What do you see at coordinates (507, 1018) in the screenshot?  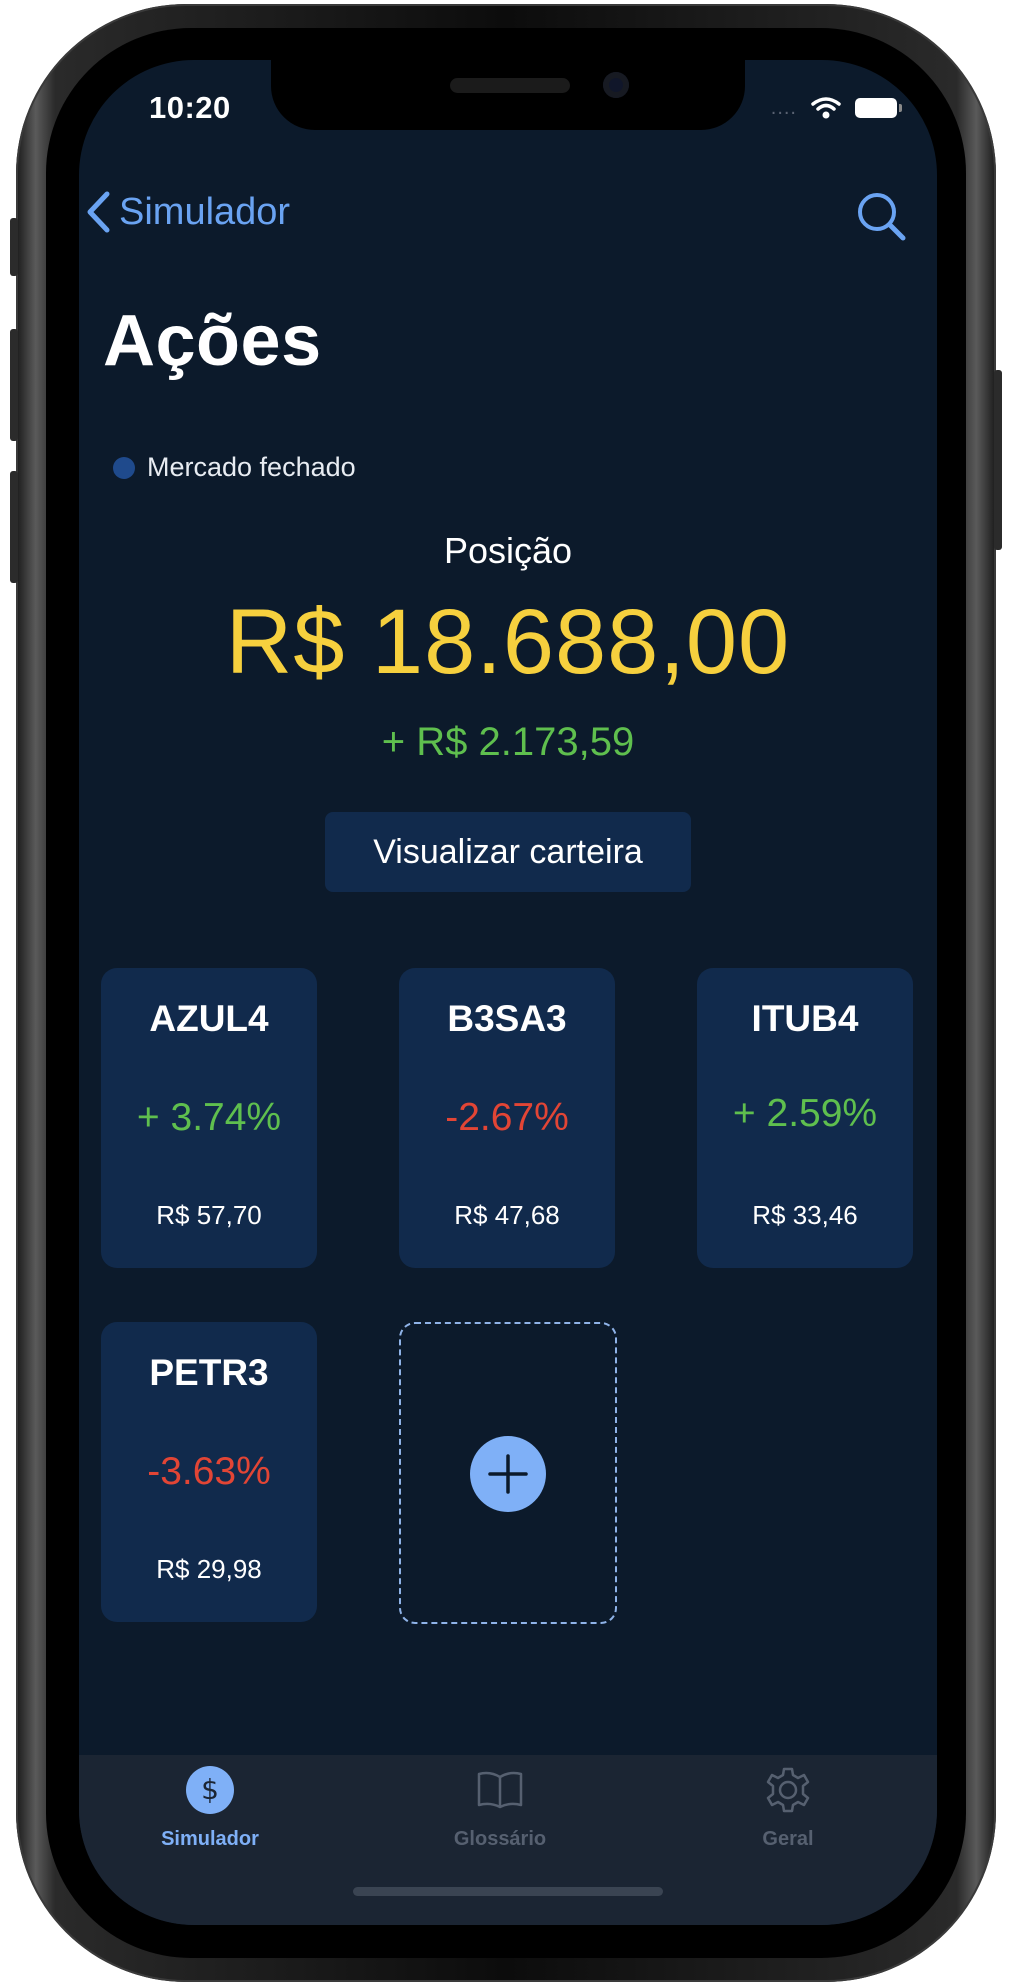 I see `stock-ticker: B3SA3` at bounding box center [507, 1018].